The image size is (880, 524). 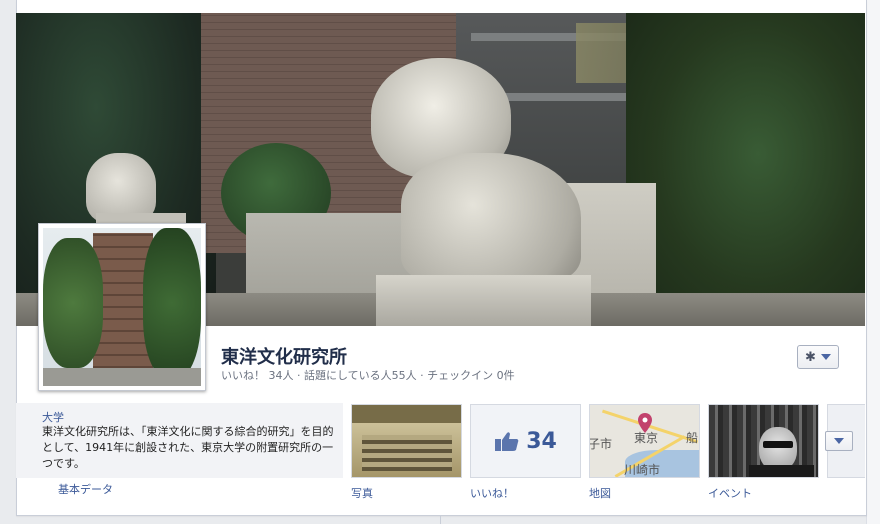 I want to click on expand-apps-button, so click(x=839, y=441).